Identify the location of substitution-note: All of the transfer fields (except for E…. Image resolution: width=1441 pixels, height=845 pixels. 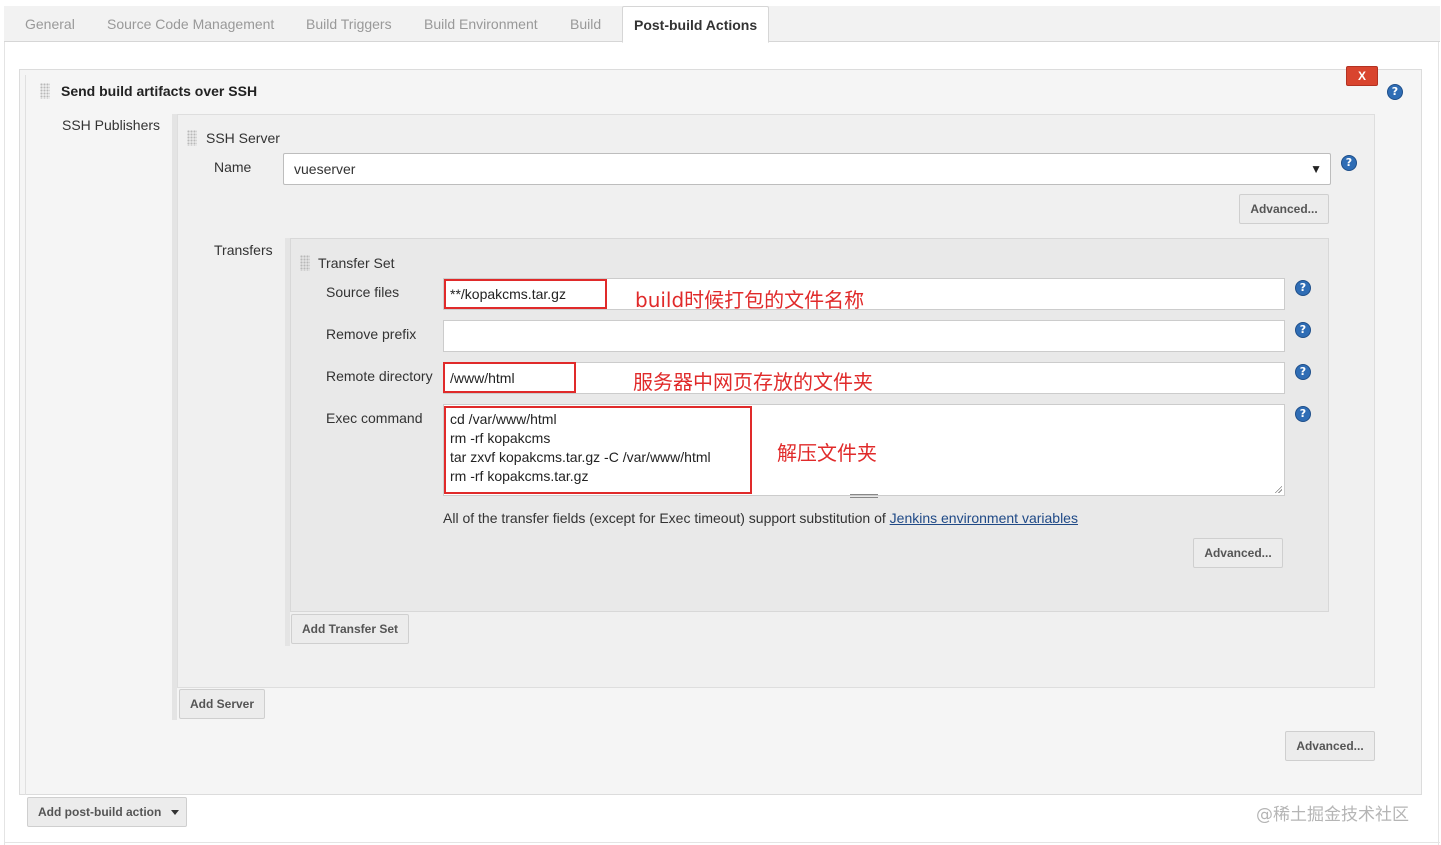
(760, 518).